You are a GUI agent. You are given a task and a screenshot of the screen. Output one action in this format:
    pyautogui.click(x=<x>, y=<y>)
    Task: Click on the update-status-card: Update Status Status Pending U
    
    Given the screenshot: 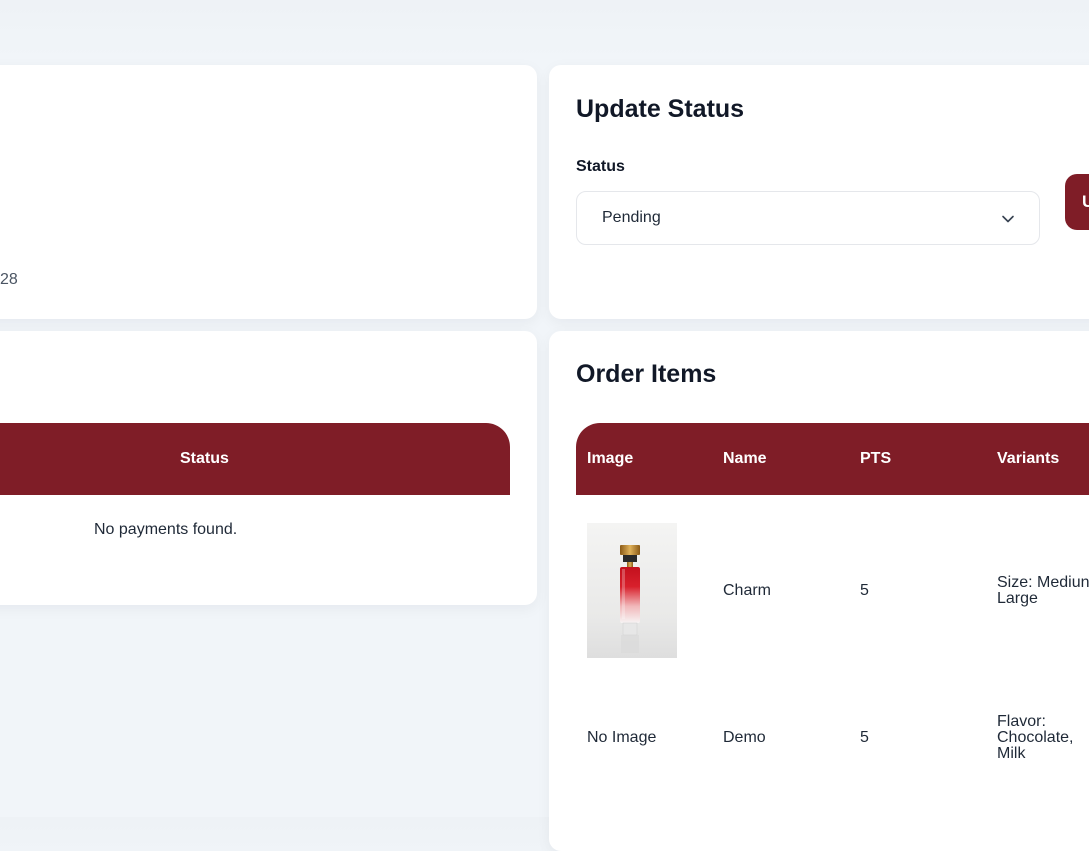 What is the action you would take?
    pyautogui.click(x=819, y=192)
    